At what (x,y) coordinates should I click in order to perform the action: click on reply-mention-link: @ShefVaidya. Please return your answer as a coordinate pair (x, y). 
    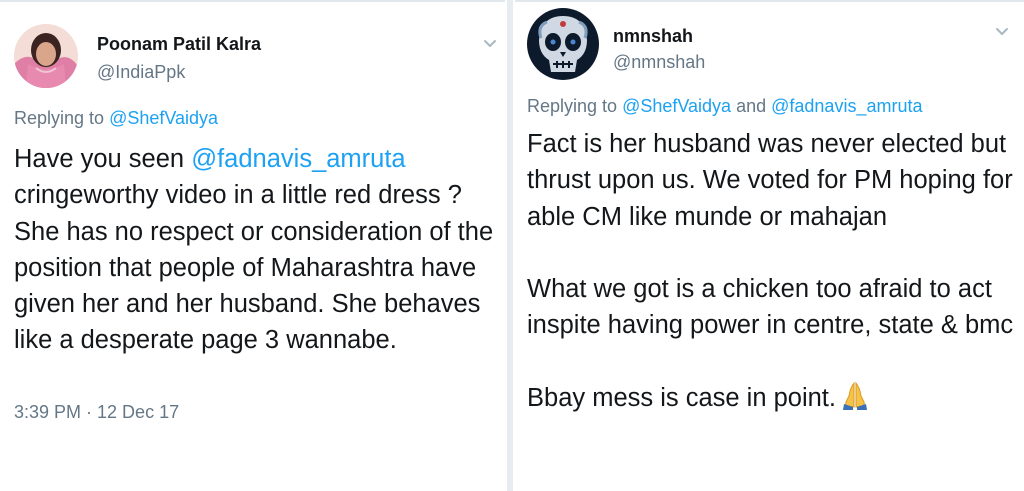
    Looking at the image, I should click on (163, 118).